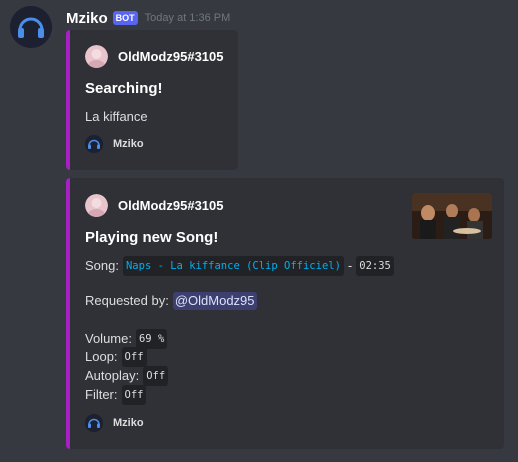 The width and height of the screenshot is (518, 462). I want to click on autoplay-label: Autoplay:, so click(112, 375).